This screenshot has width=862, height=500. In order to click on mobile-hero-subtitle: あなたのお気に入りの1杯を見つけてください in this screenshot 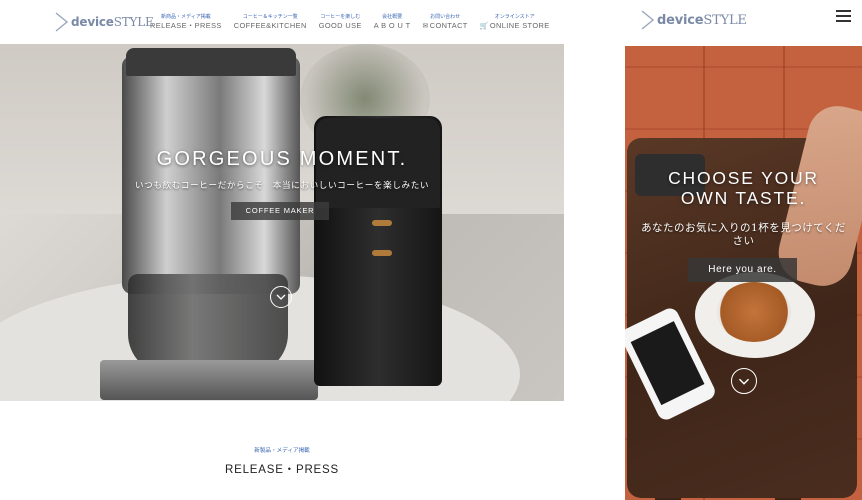, I will do `click(743, 234)`.